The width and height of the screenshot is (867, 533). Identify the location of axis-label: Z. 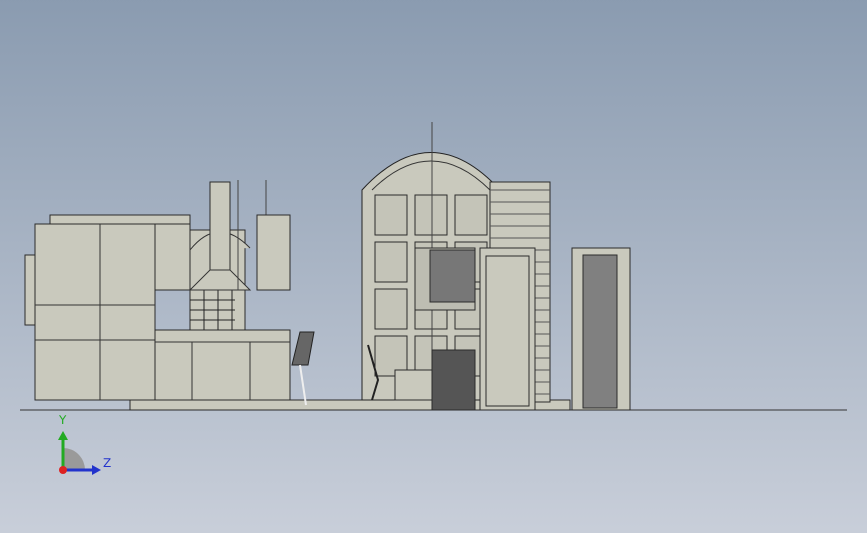
(107, 463).